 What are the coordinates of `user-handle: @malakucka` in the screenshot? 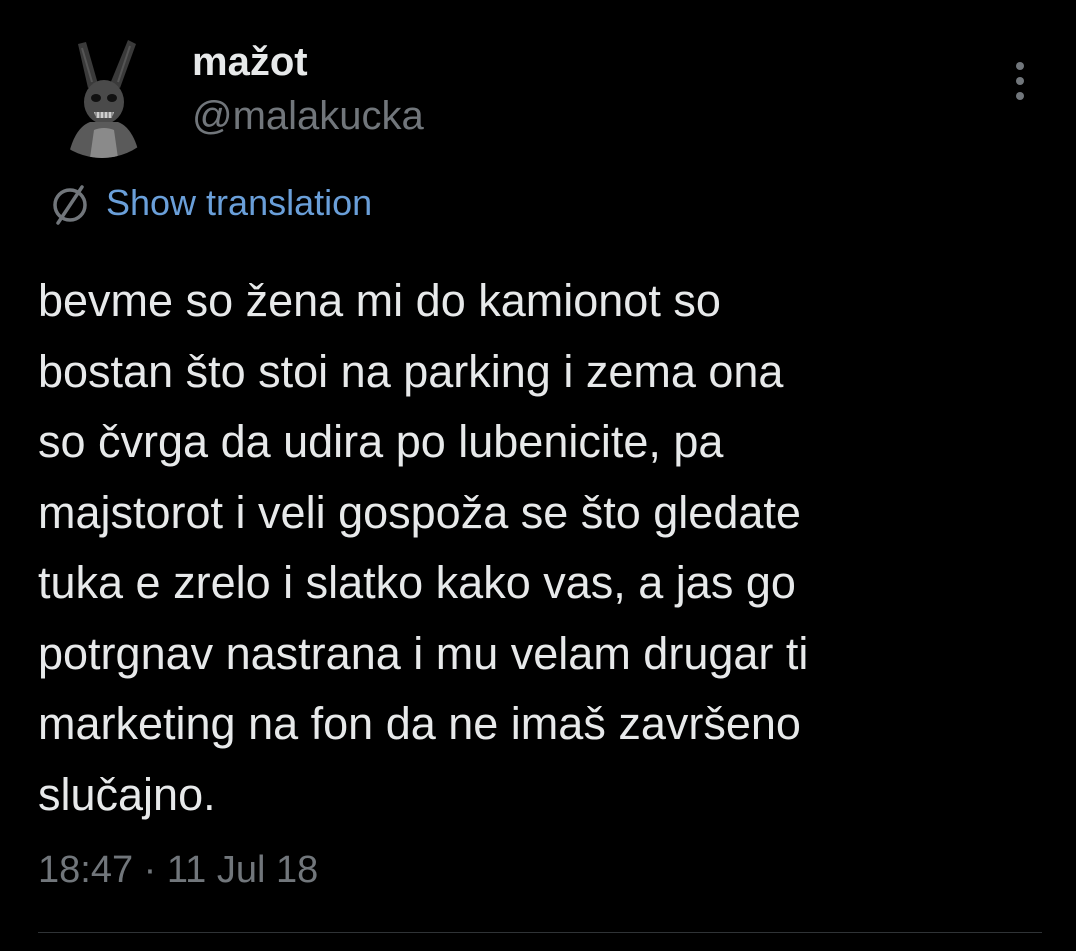 It's located at (308, 116).